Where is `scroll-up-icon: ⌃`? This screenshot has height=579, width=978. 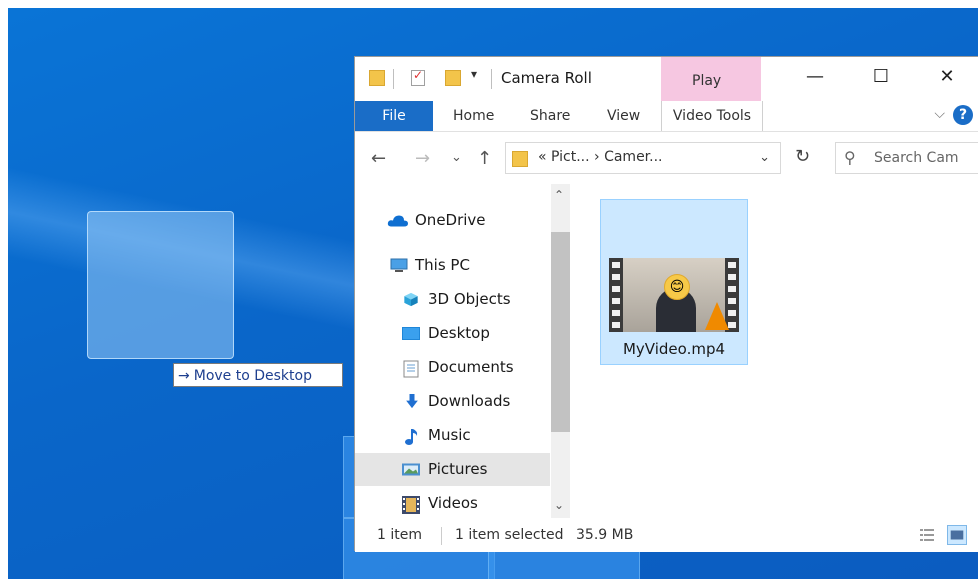 scroll-up-icon: ⌃ is located at coordinates (559, 195).